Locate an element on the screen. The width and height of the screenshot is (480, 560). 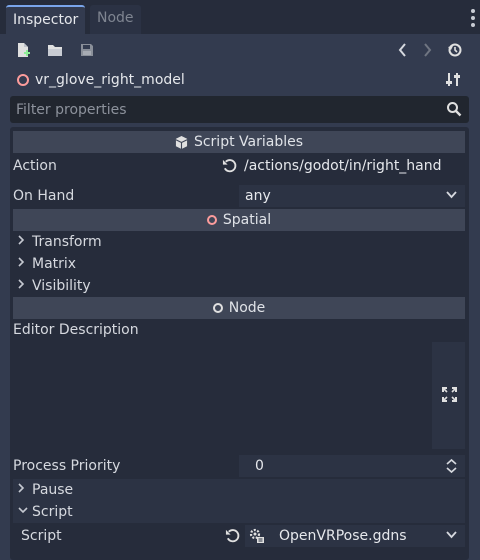
property-script: Script OpenVRPose.gdns is located at coordinates (239, 536).